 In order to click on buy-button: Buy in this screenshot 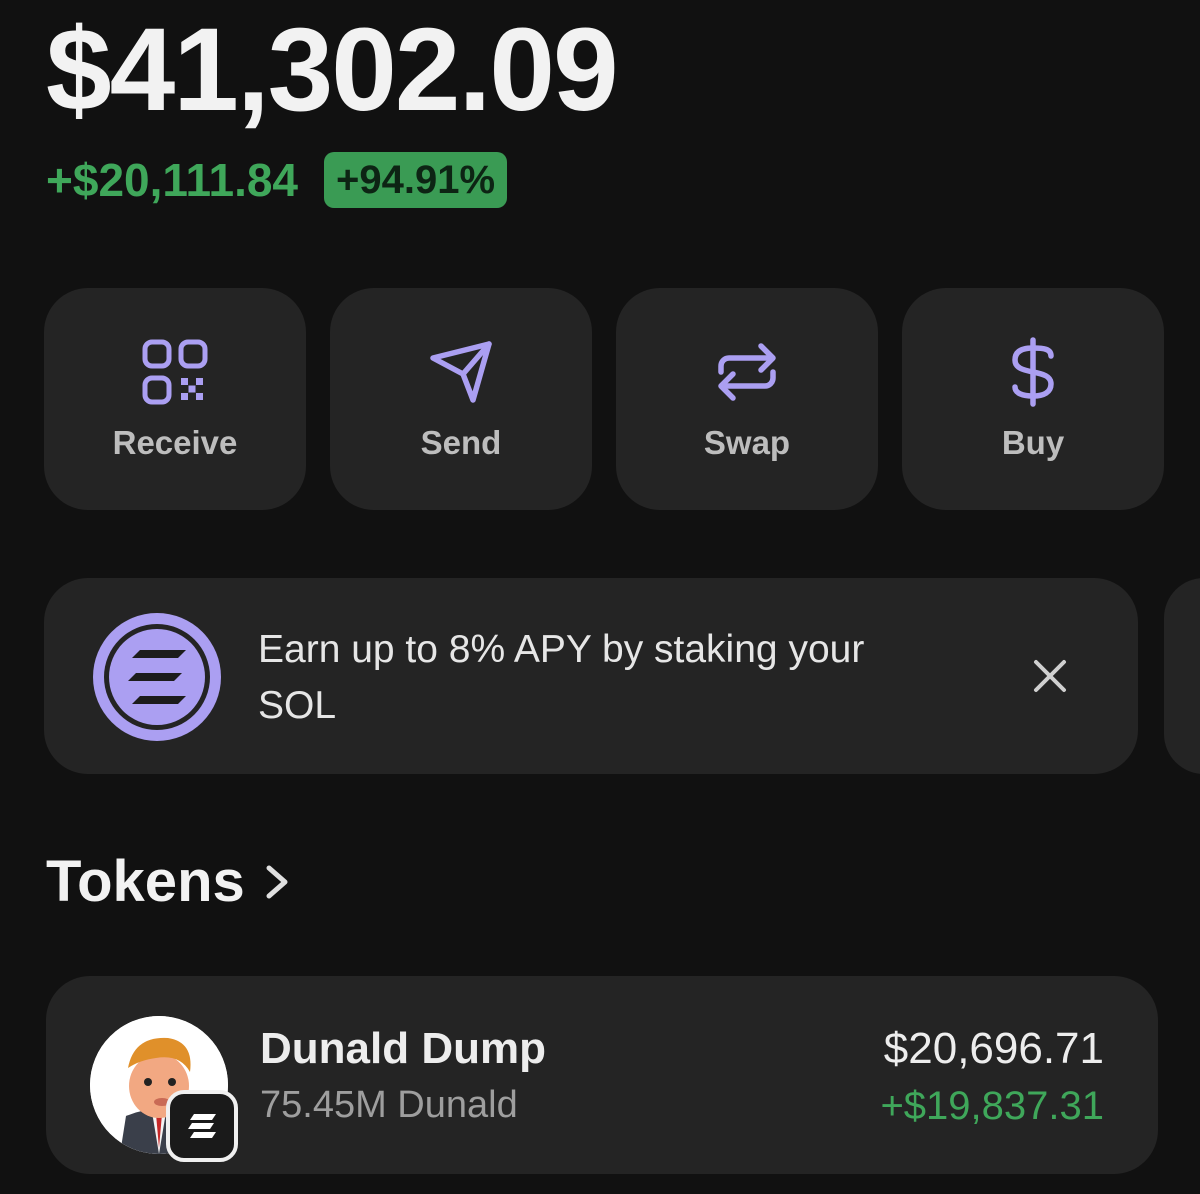, I will do `click(1033, 399)`.